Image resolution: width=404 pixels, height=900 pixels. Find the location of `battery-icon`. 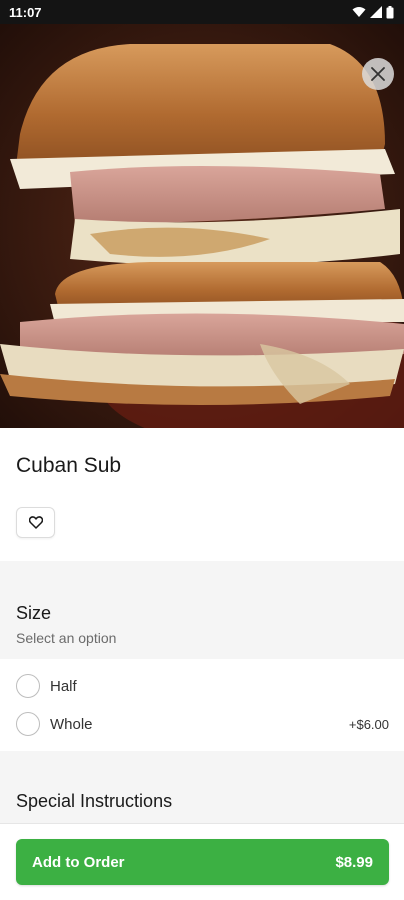

battery-icon is located at coordinates (390, 11).